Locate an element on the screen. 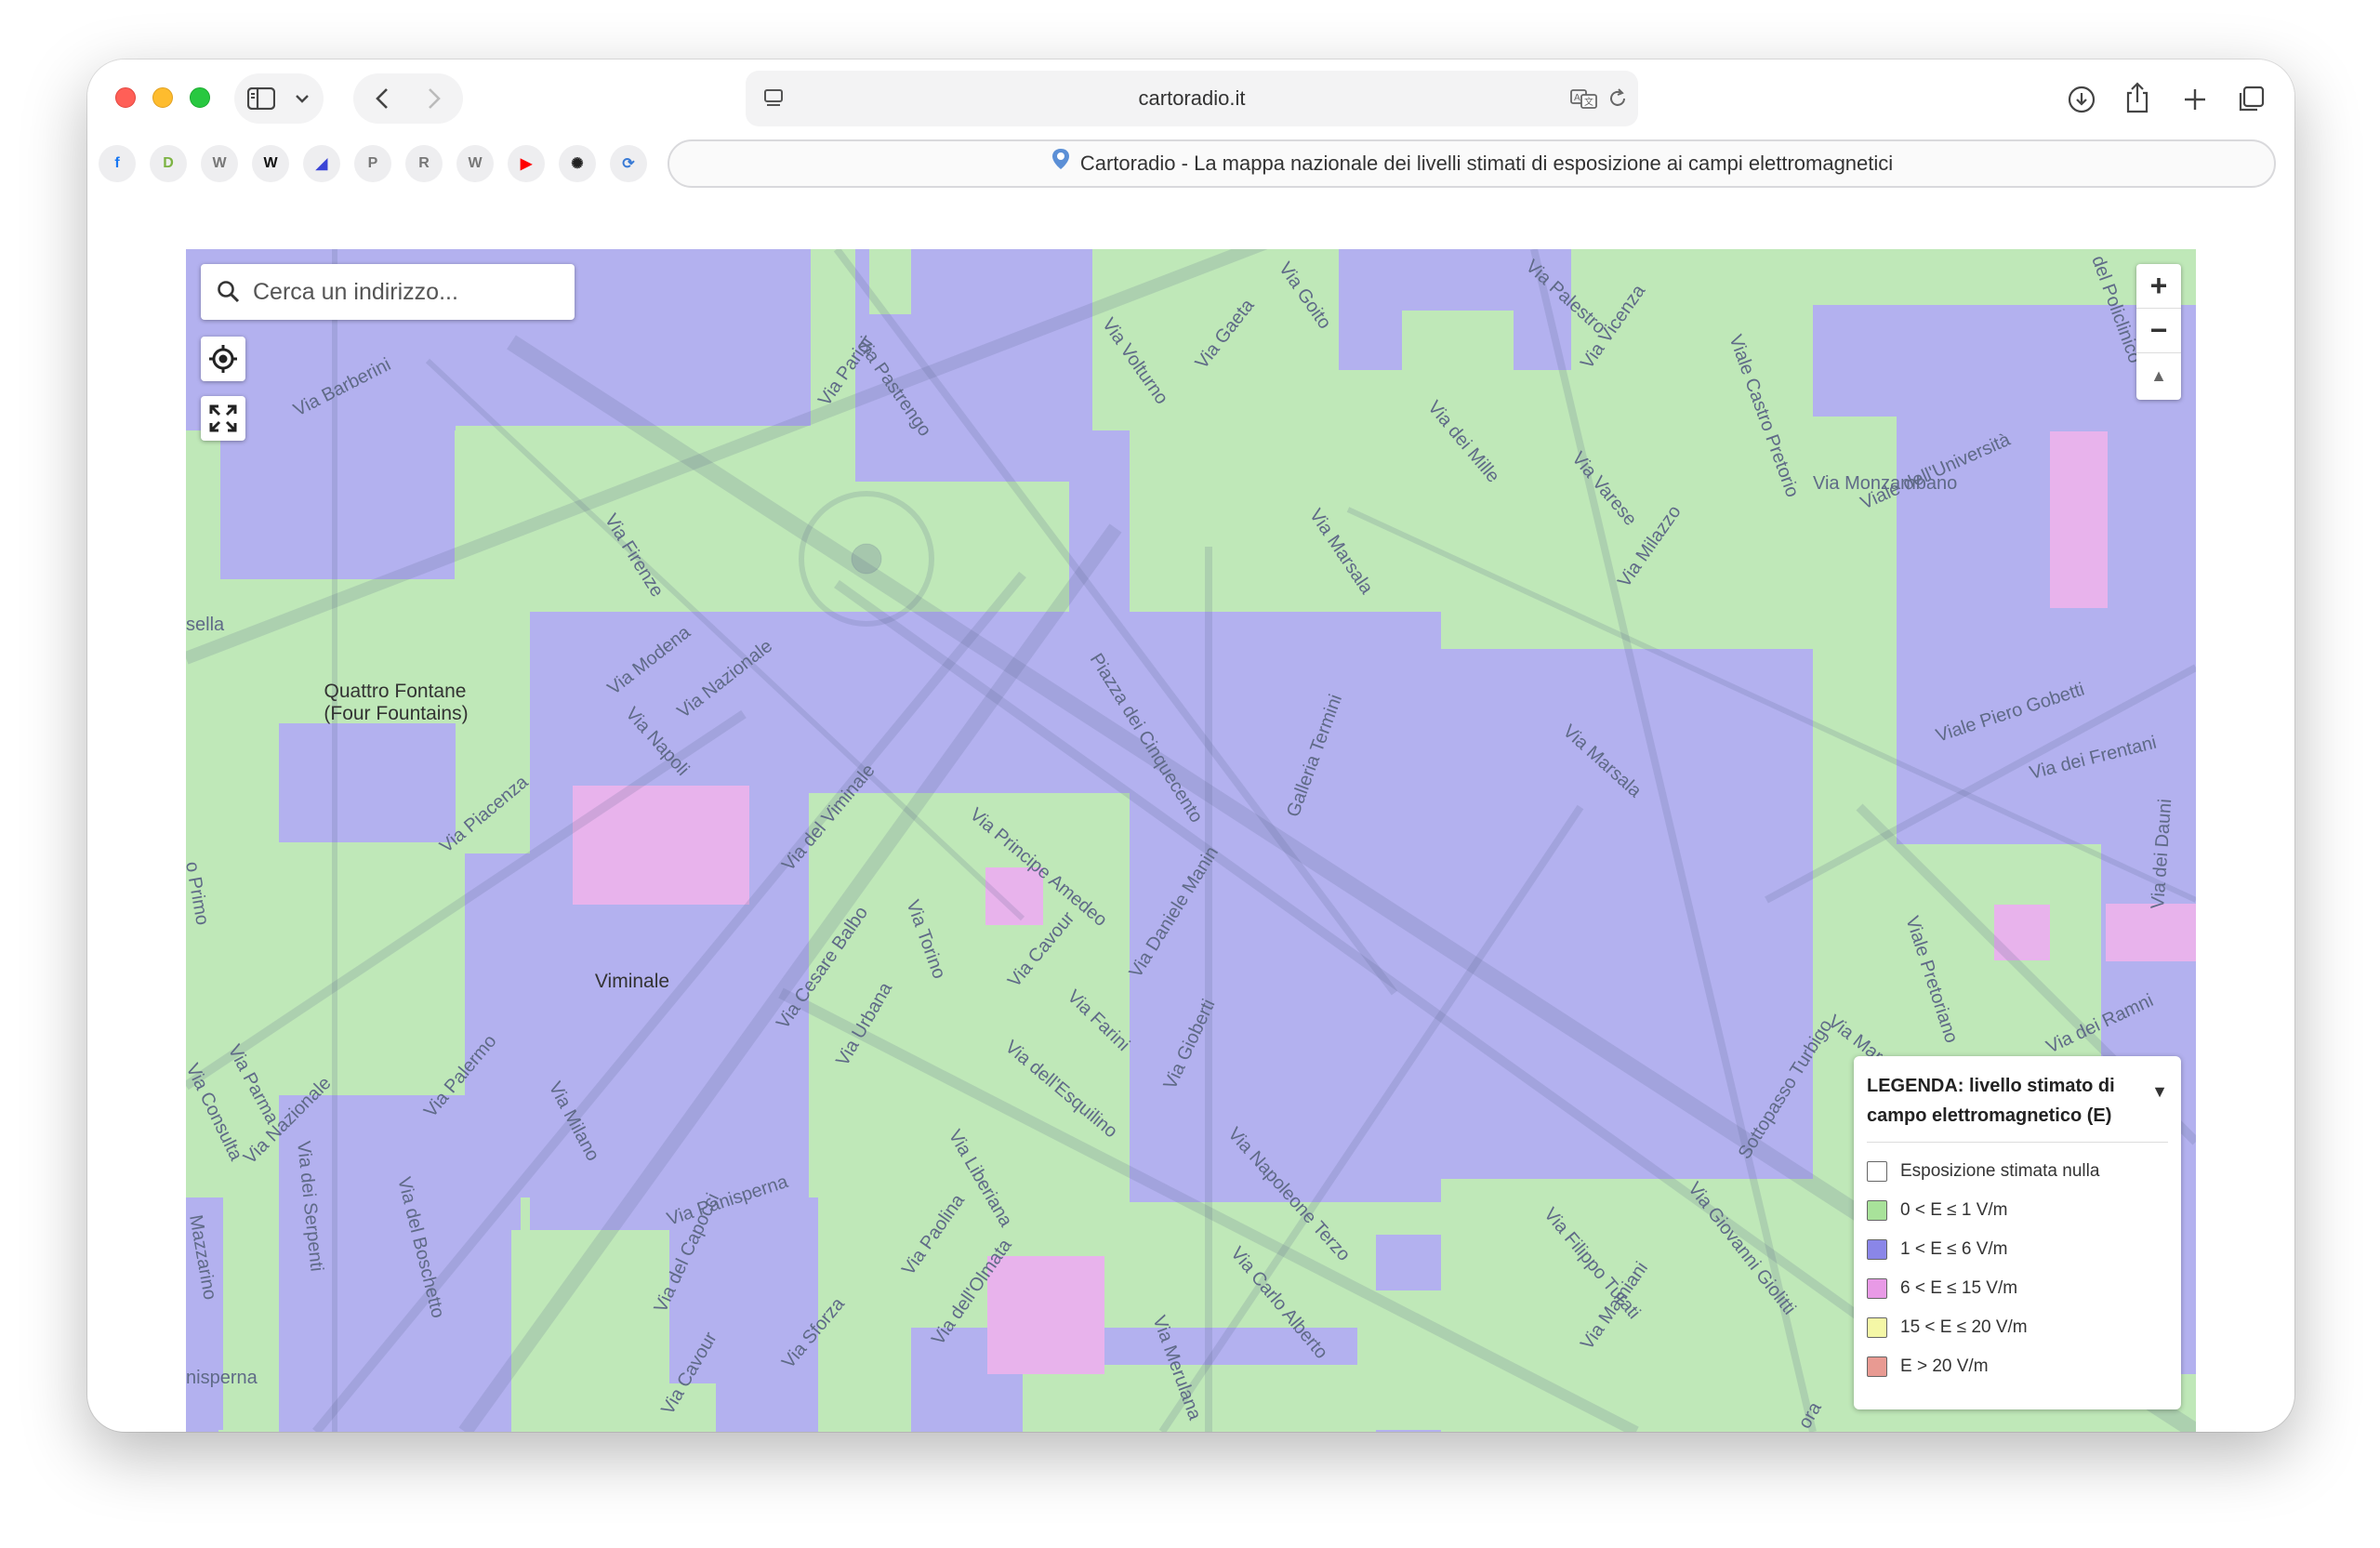 The image size is (2380, 1548). street-label: Via Torino is located at coordinates (925, 939).